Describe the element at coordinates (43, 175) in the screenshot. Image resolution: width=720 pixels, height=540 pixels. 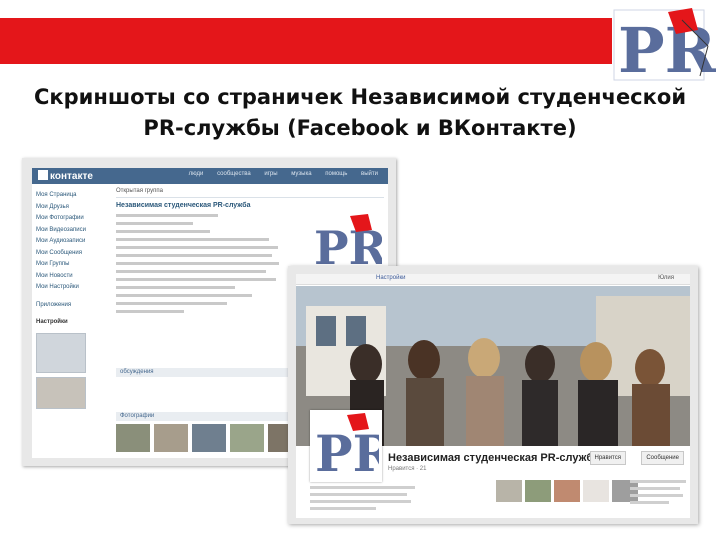
I see `vk-logo-icon` at that location.